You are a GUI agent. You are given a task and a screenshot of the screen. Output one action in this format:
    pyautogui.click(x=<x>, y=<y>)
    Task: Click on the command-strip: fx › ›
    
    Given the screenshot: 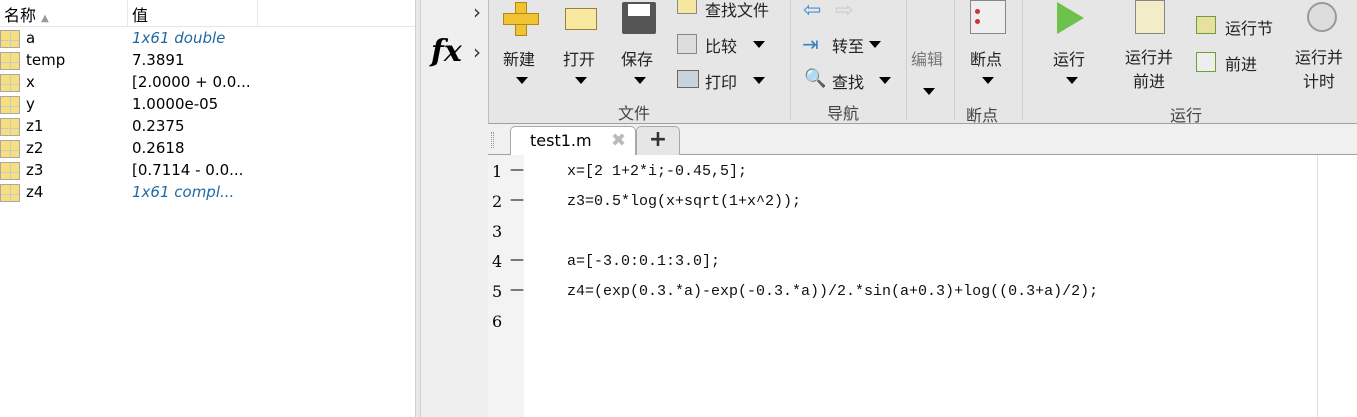 What is the action you would take?
    pyautogui.click(x=454, y=208)
    